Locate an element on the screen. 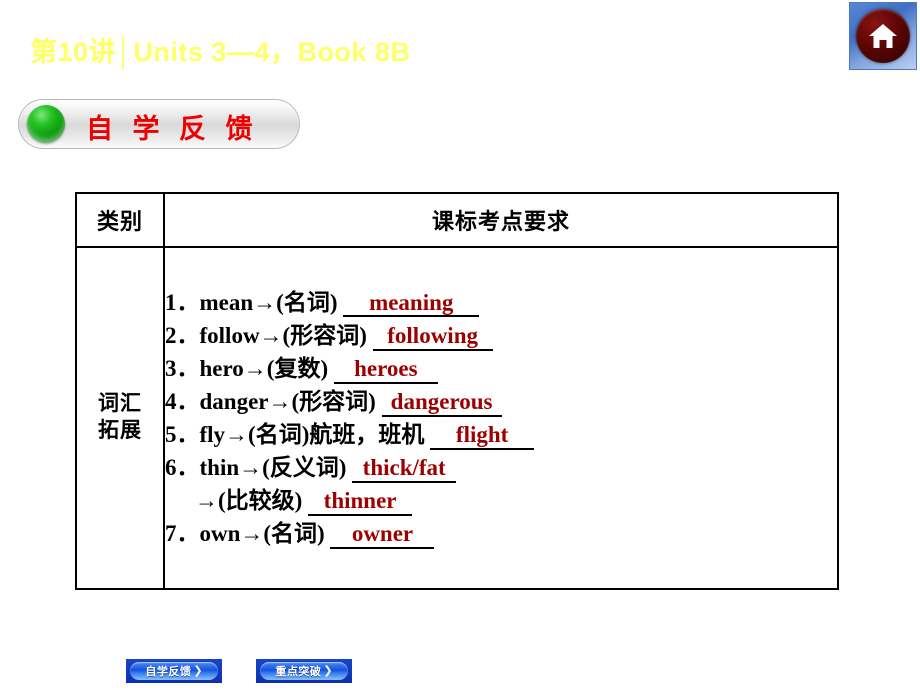 The image size is (920, 690). entry-answer-blank: thick/fat is located at coordinates (404, 469).